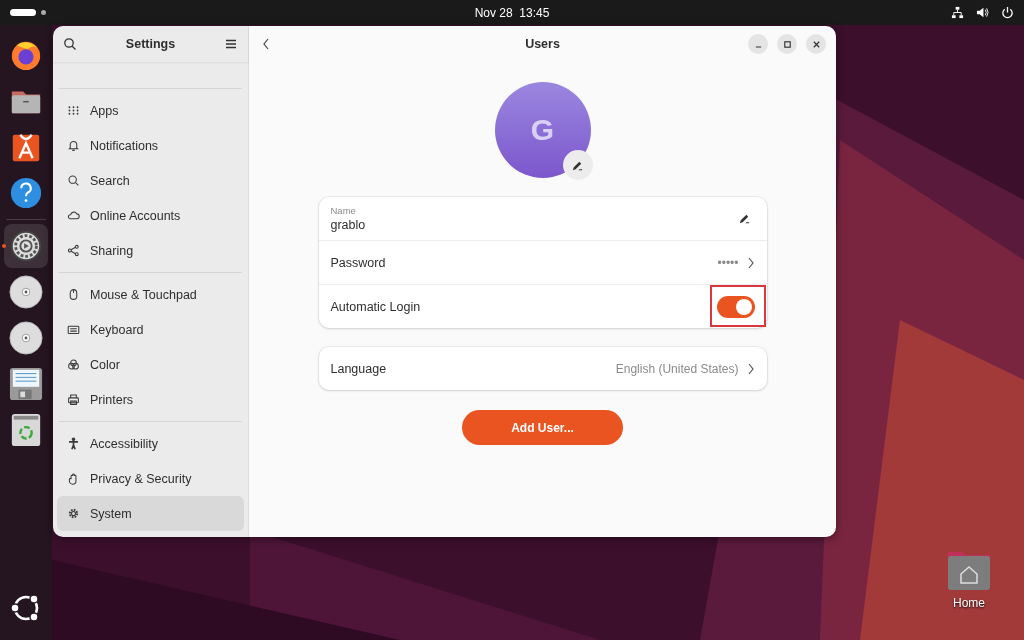 This screenshot has height=640, width=1024. I want to click on sidebar-item: Keyboard, so click(150, 329).